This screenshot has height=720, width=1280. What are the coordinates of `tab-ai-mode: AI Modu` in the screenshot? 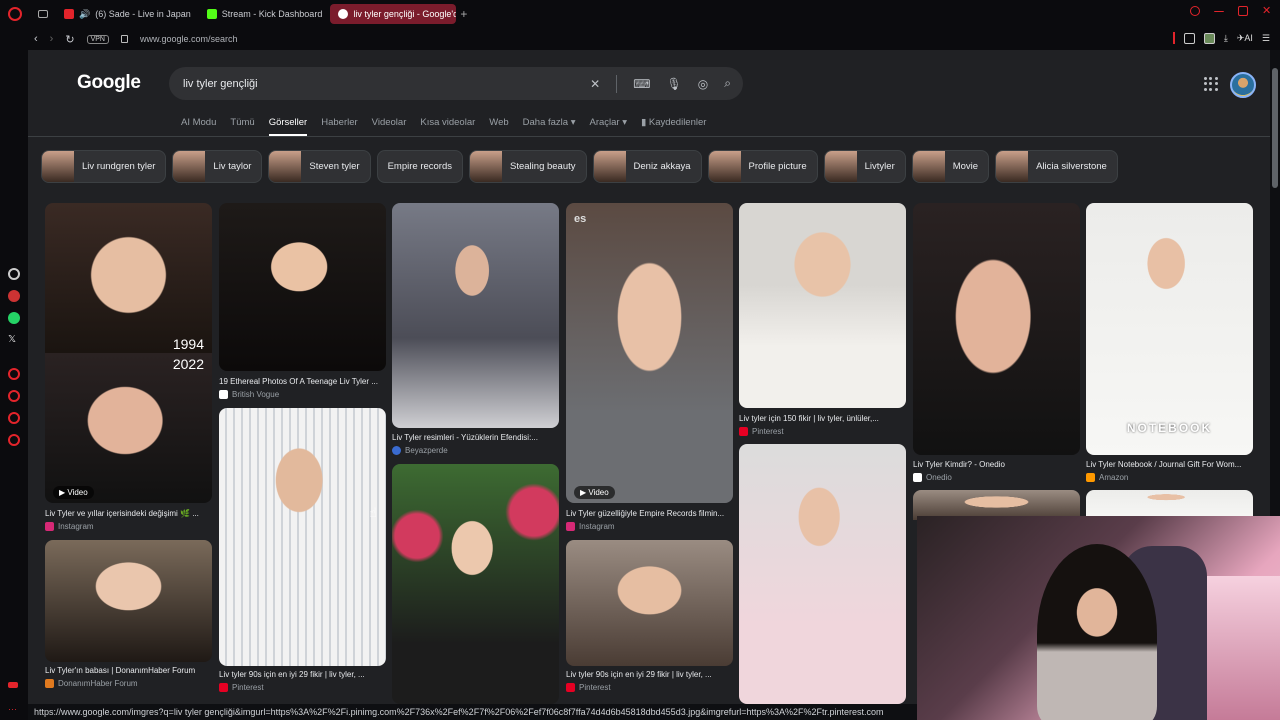 It's located at (198, 126).